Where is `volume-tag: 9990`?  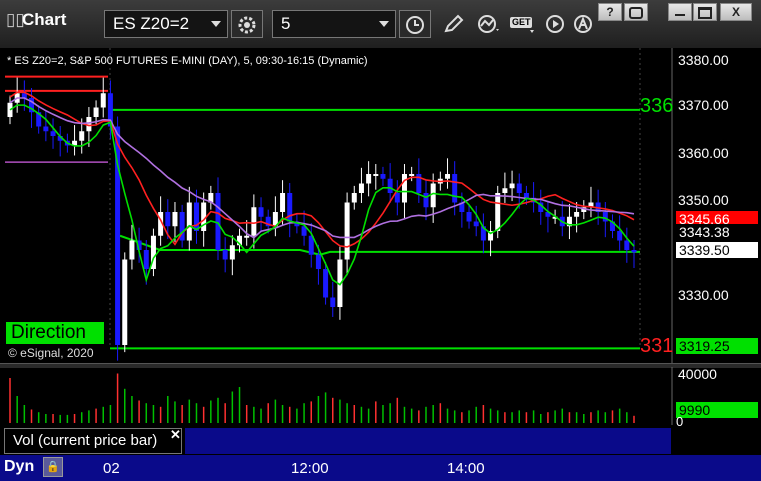 volume-tag: 9990 is located at coordinates (717, 410).